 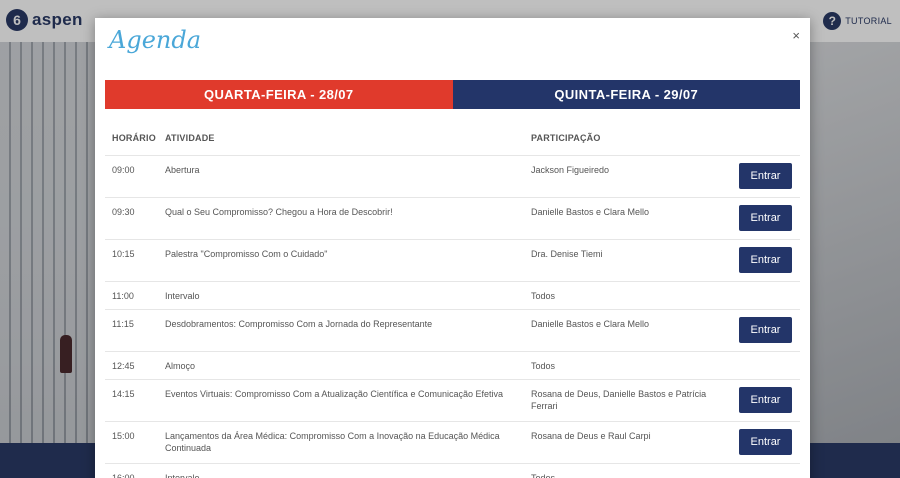 What do you see at coordinates (626, 94) in the screenshot?
I see `tab-quinta-feira: QUINTA-FEIRA - 29/07` at bounding box center [626, 94].